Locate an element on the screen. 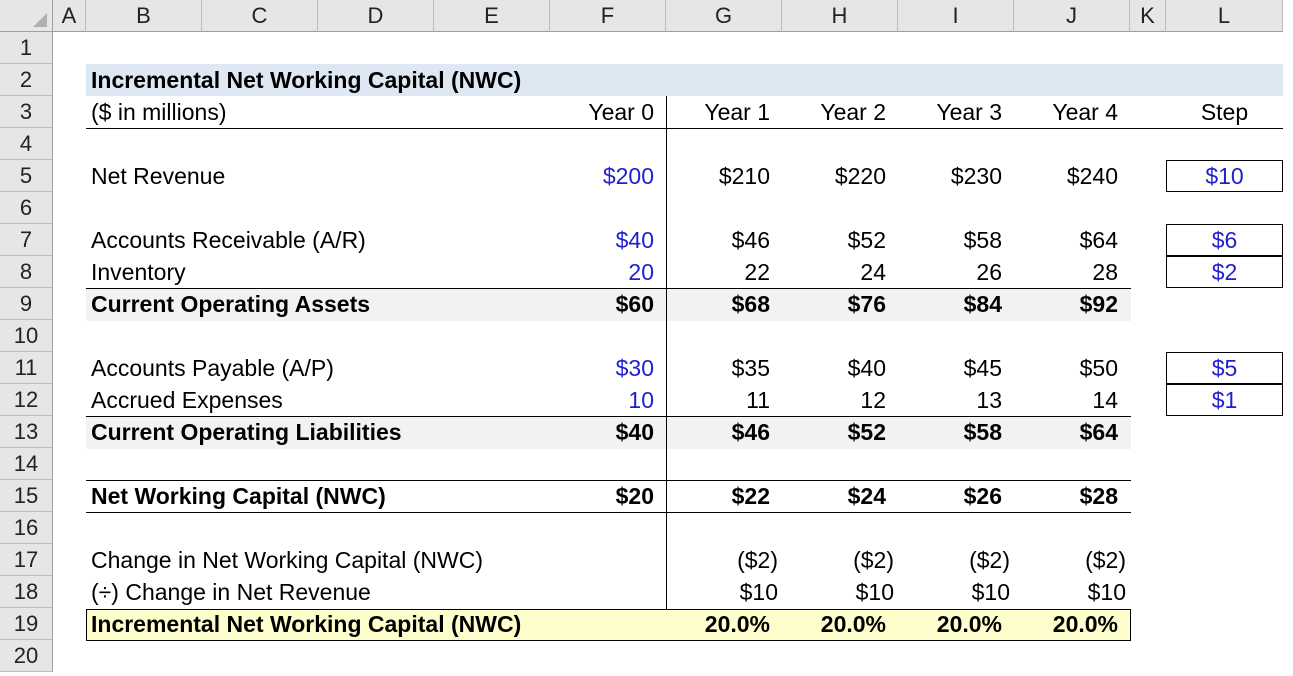 Image resolution: width=1293 pixels, height=676 pixels. ap-value-4: $50 is located at coordinates (1066, 368).